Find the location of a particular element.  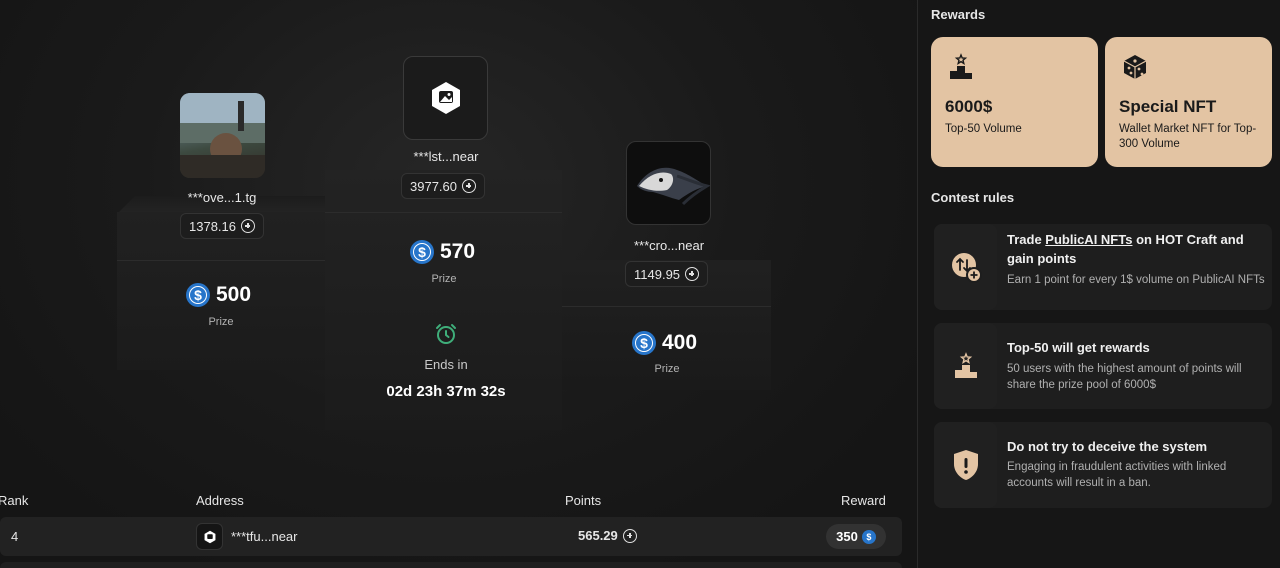

row-reward-badge: 350 $ is located at coordinates (856, 536).